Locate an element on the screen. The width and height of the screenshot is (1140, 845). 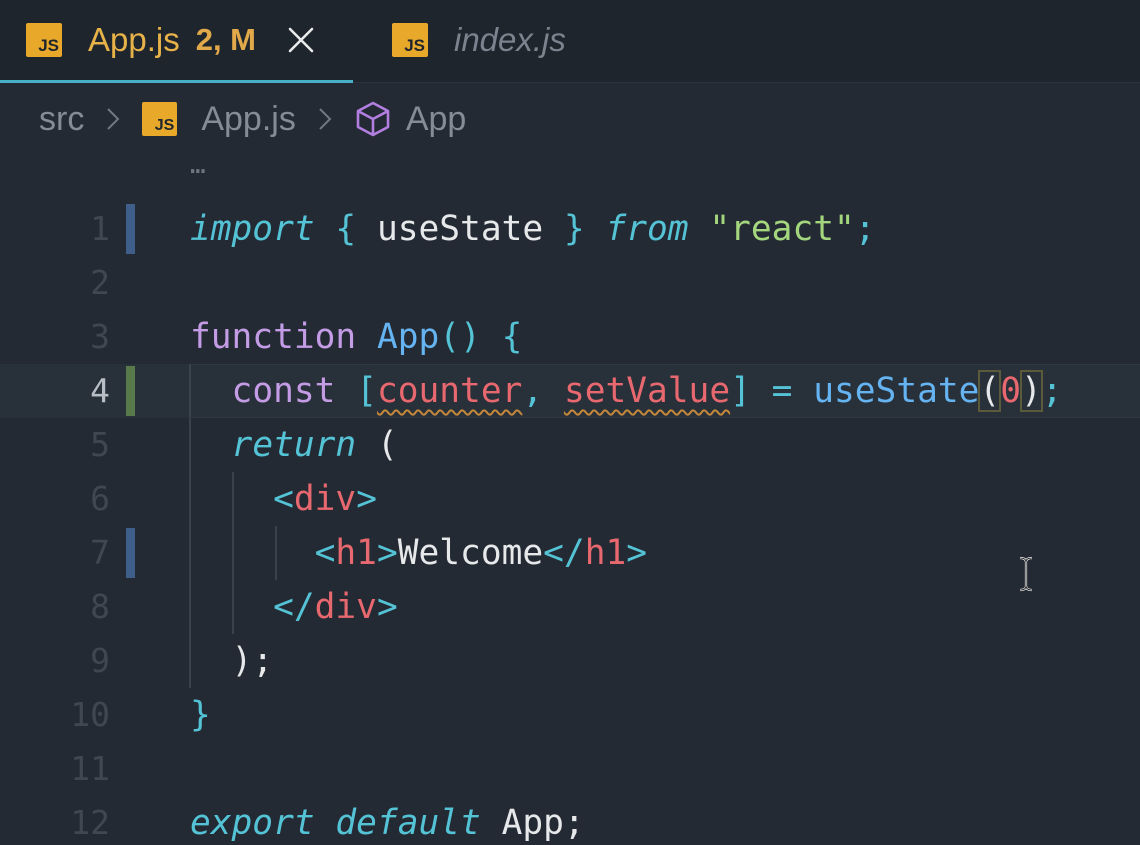
code-text: <div> is located at coordinates (325, 499).